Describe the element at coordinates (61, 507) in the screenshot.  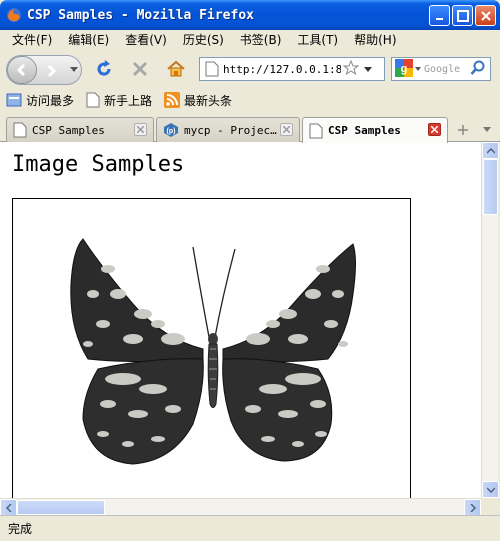
I see `horizontal-scroll-thumb` at that location.